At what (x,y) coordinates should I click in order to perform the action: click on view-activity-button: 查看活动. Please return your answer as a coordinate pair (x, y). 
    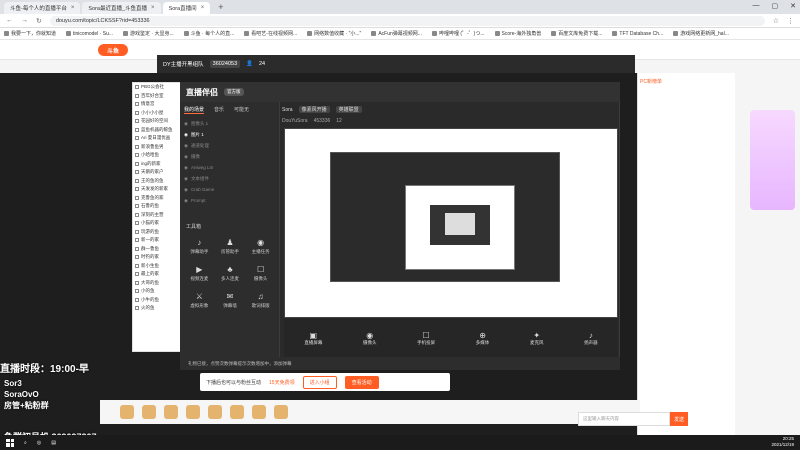
    Looking at the image, I should click on (361, 382).